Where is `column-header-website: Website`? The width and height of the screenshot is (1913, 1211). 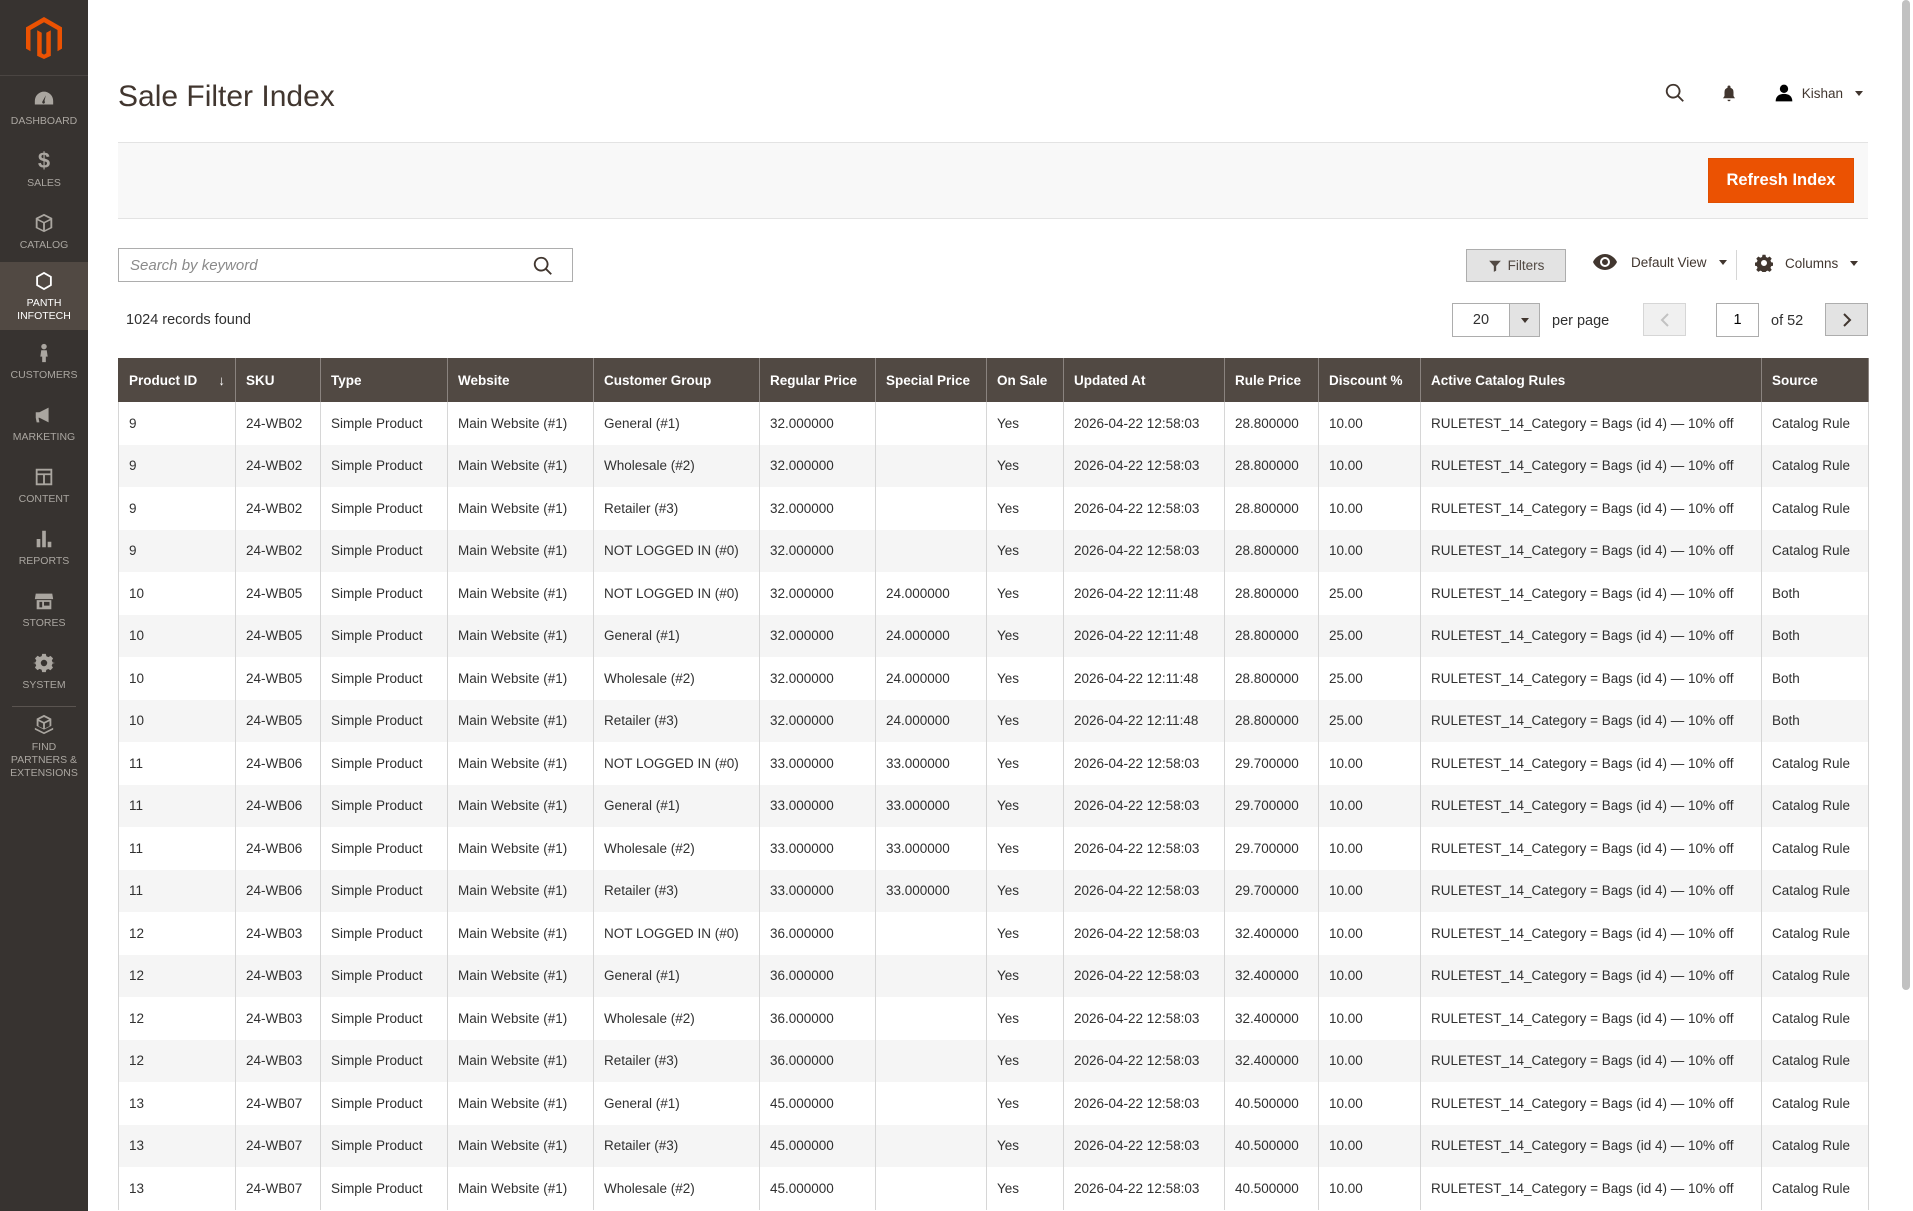
column-header-website: Website is located at coordinates (520, 380).